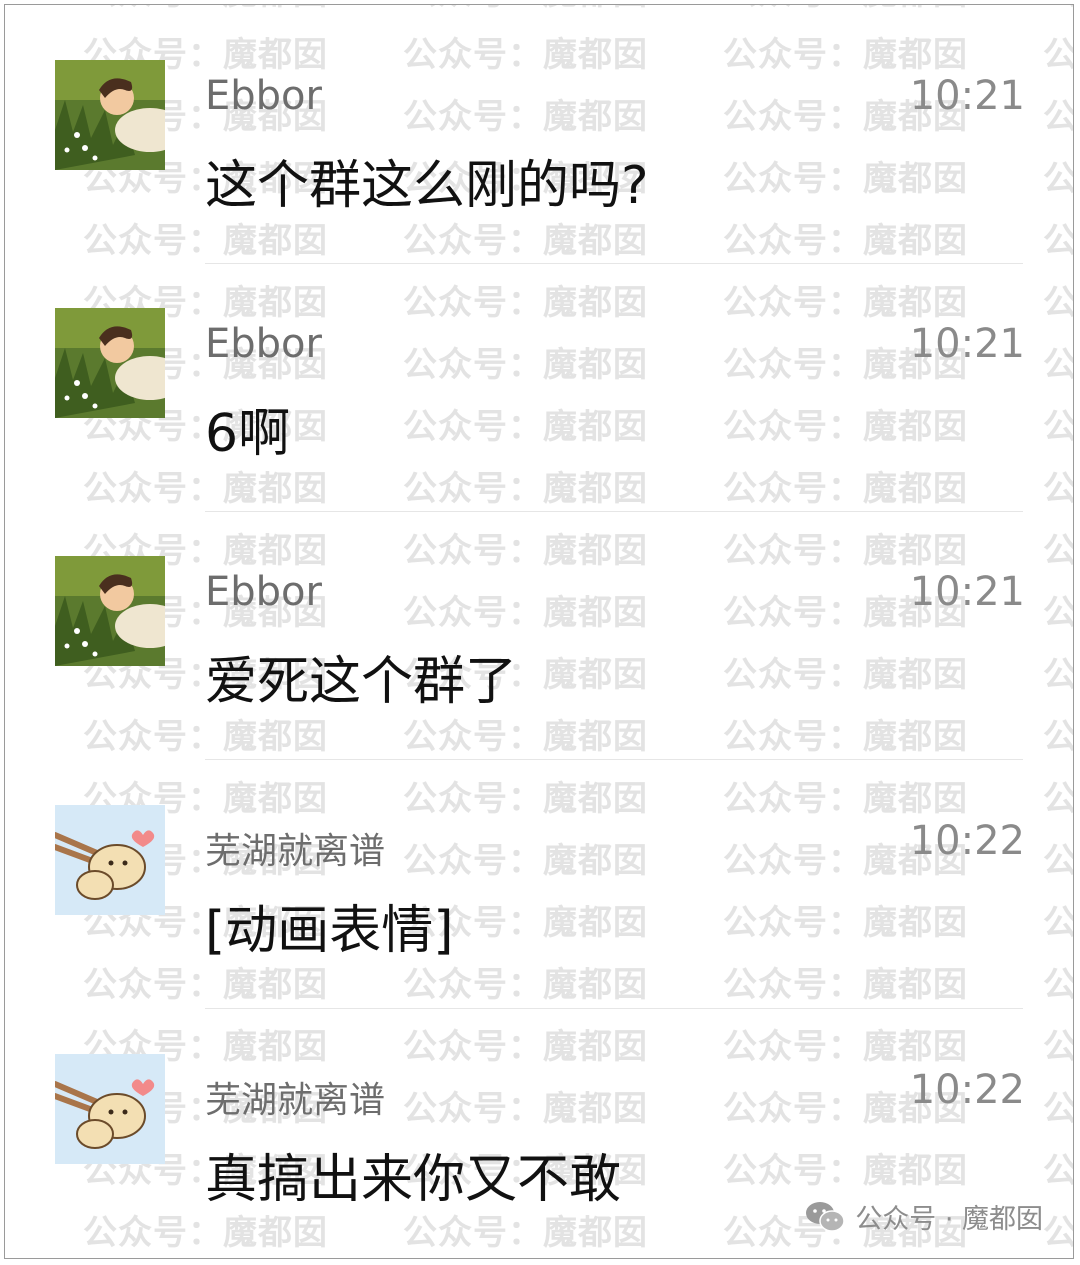 This screenshot has height=1265, width=1080. Describe the element at coordinates (329, 931) in the screenshot. I see `message-text: [动画表情]` at that location.